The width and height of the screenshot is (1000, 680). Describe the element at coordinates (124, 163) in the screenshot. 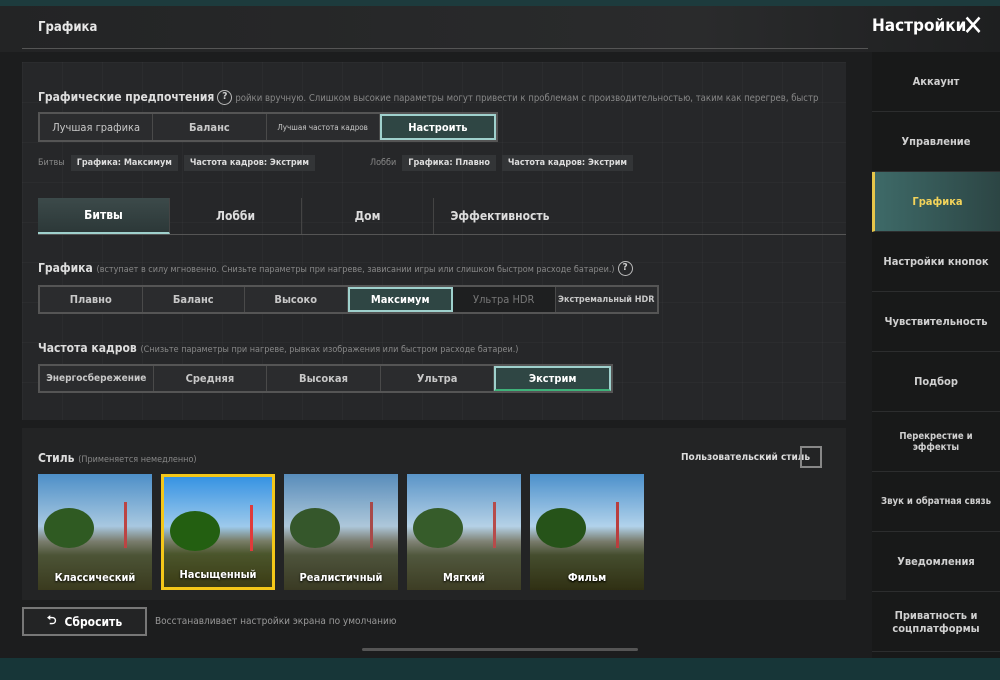

I see `tag: Графика: Максимум` at that location.